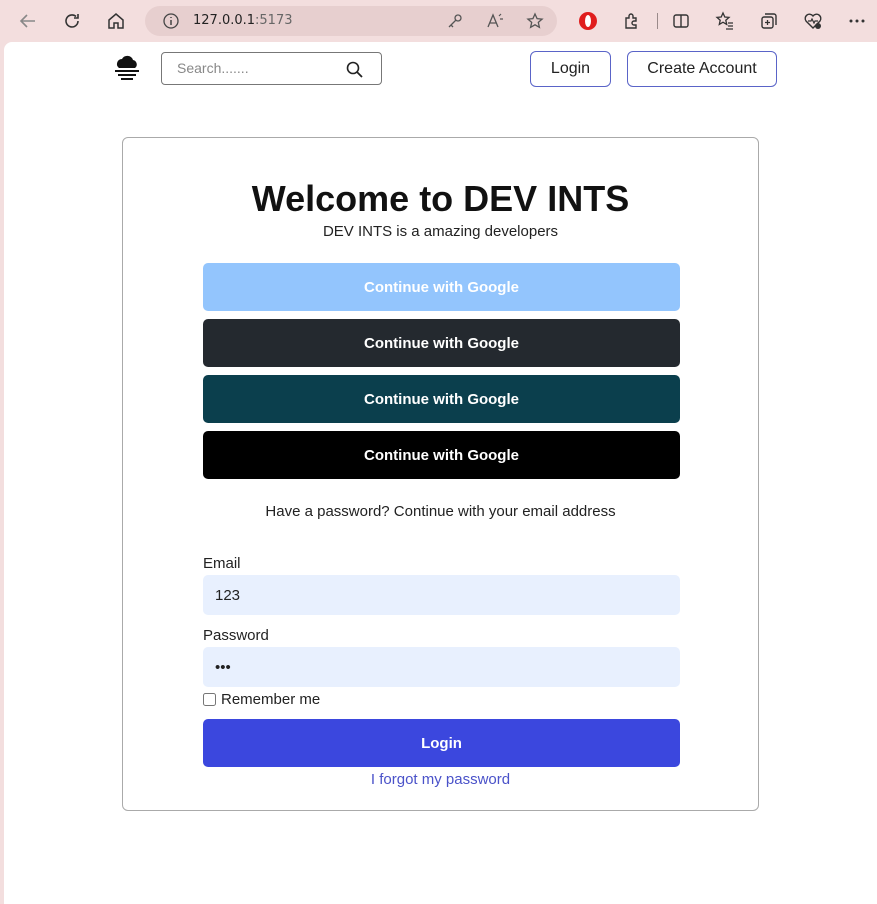 Image resolution: width=877 pixels, height=904 pixels. What do you see at coordinates (570, 69) in the screenshot?
I see `header-login-button: Login` at bounding box center [570, 69].